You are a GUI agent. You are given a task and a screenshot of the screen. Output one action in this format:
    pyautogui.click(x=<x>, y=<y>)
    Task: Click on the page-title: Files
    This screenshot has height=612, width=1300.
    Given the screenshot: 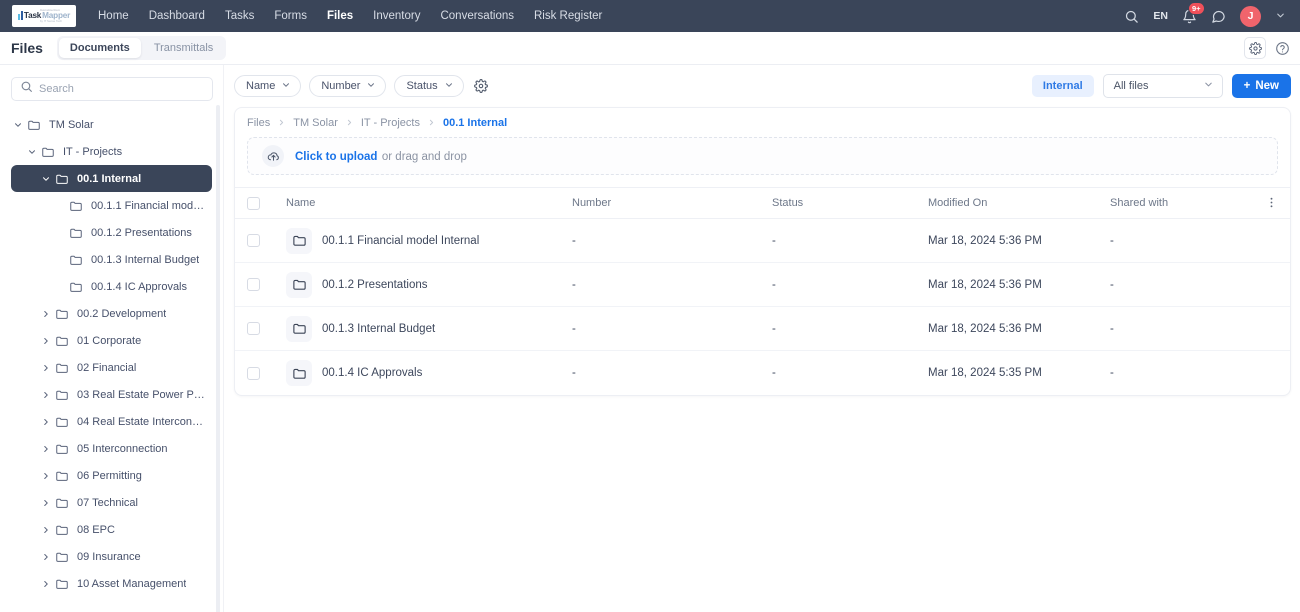 What is the action you would take?
    pyautogui.click(x=27, y=48)
    